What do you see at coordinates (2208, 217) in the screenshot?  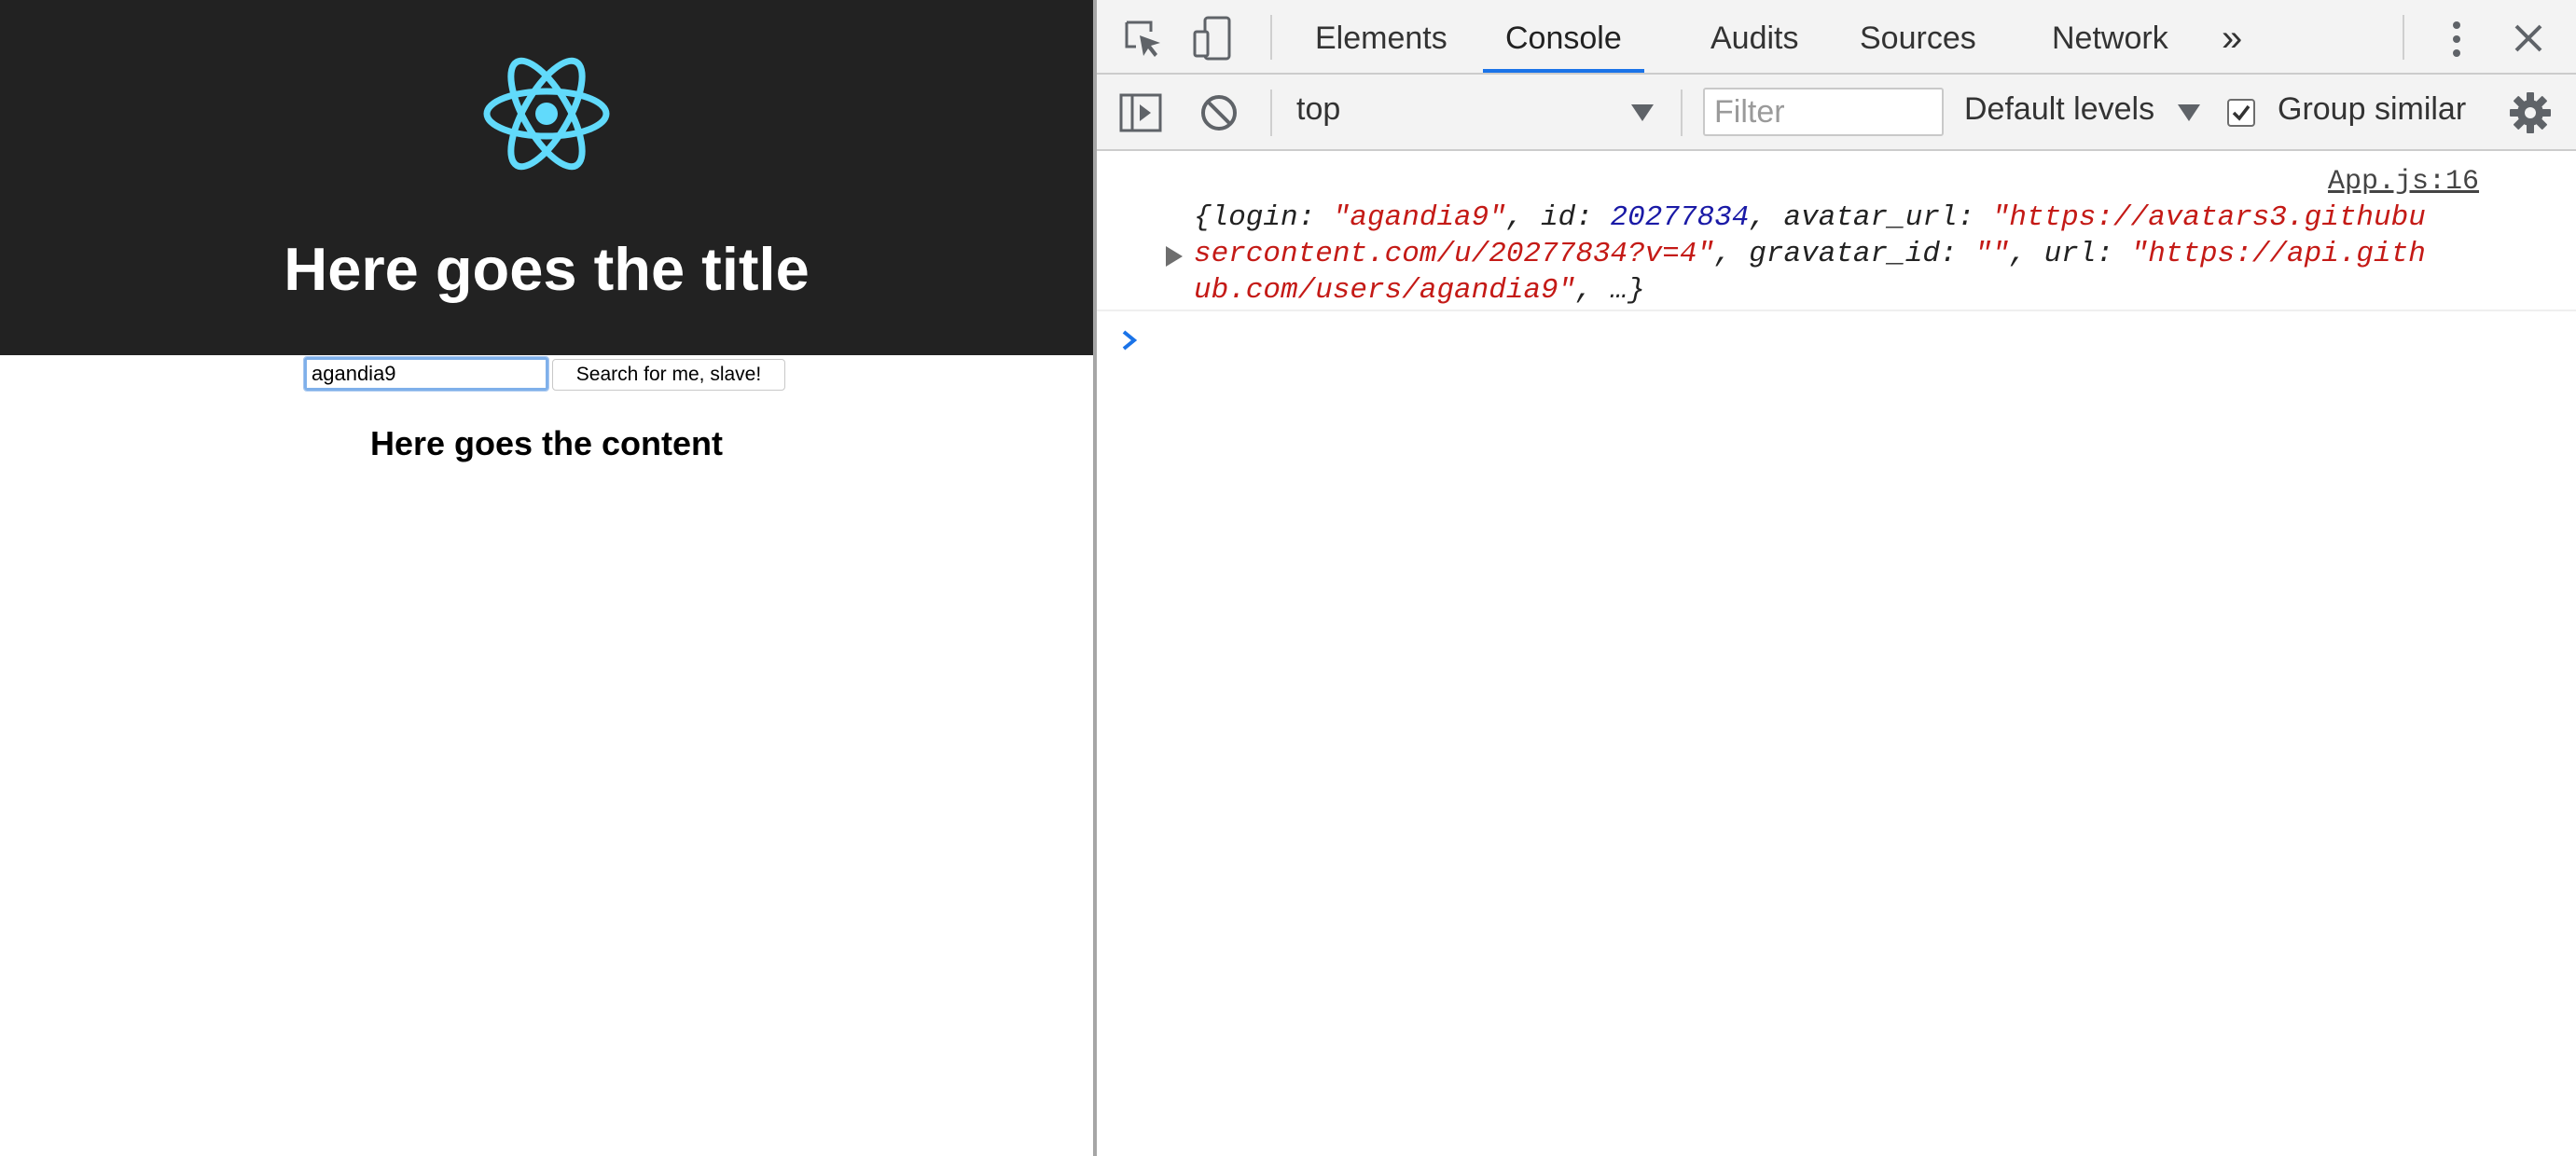 I see `object-string: "https://avatars3.githubu` at bounding box center [2208, 217].